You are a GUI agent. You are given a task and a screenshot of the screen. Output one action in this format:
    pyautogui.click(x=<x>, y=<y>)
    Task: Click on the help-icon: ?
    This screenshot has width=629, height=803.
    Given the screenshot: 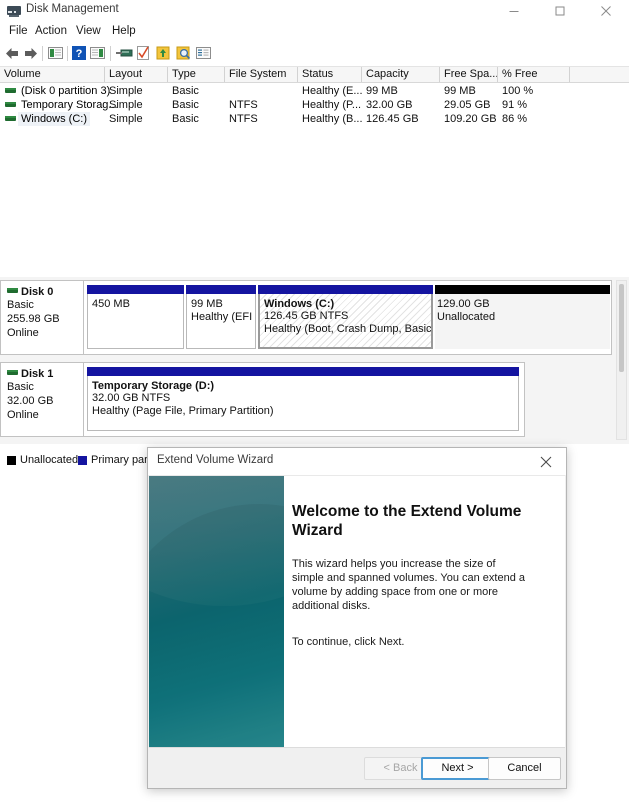 What is the action you would take?
    pyautogui.click(x=80, y=54)
    